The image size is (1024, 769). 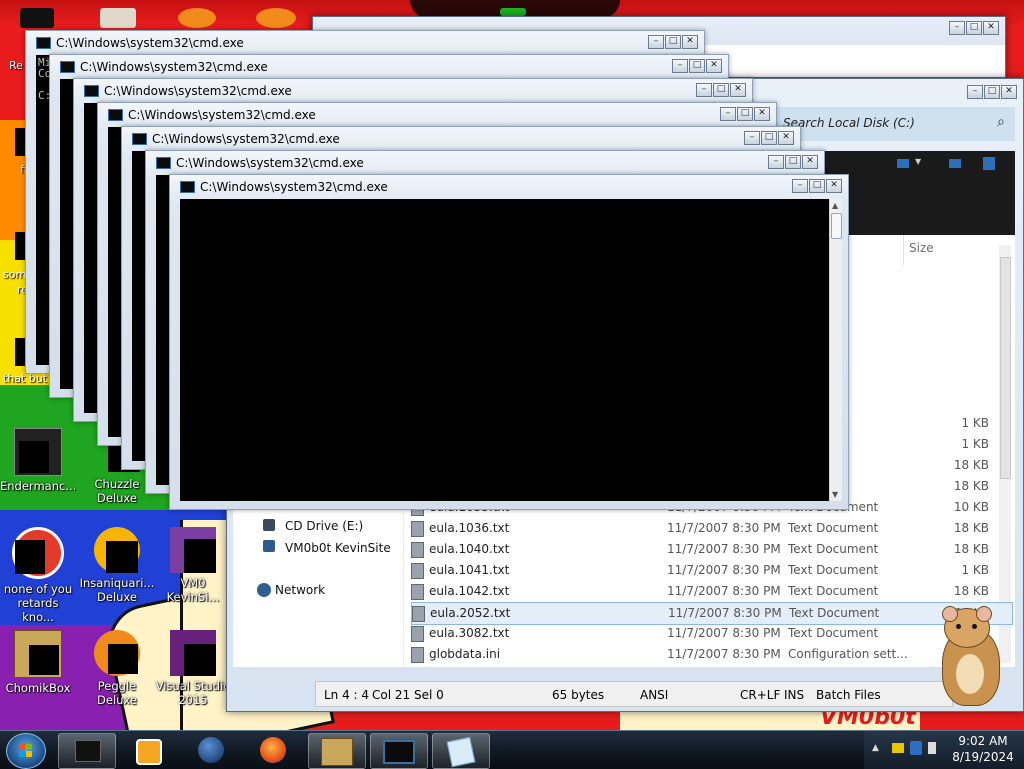 What do you see at coordinates (338, 548) in the screenshot?
I see `nav-item-vm0b0t-kevinsite: VM0b0t KevinSite` at bounding box center [338, 548].